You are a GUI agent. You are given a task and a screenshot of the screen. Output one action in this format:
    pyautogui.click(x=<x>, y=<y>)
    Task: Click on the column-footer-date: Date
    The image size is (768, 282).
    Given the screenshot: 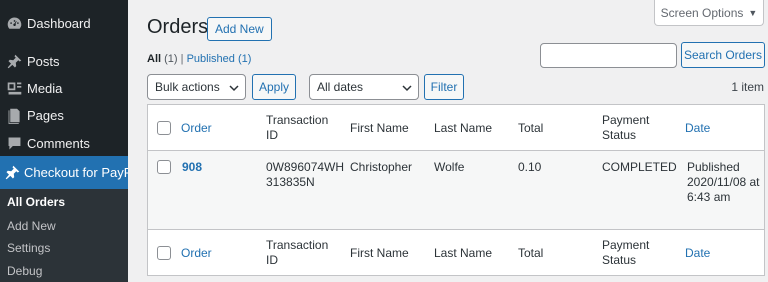 What is the action you would take?
    pyautogui.click(x=697, y=253)
    